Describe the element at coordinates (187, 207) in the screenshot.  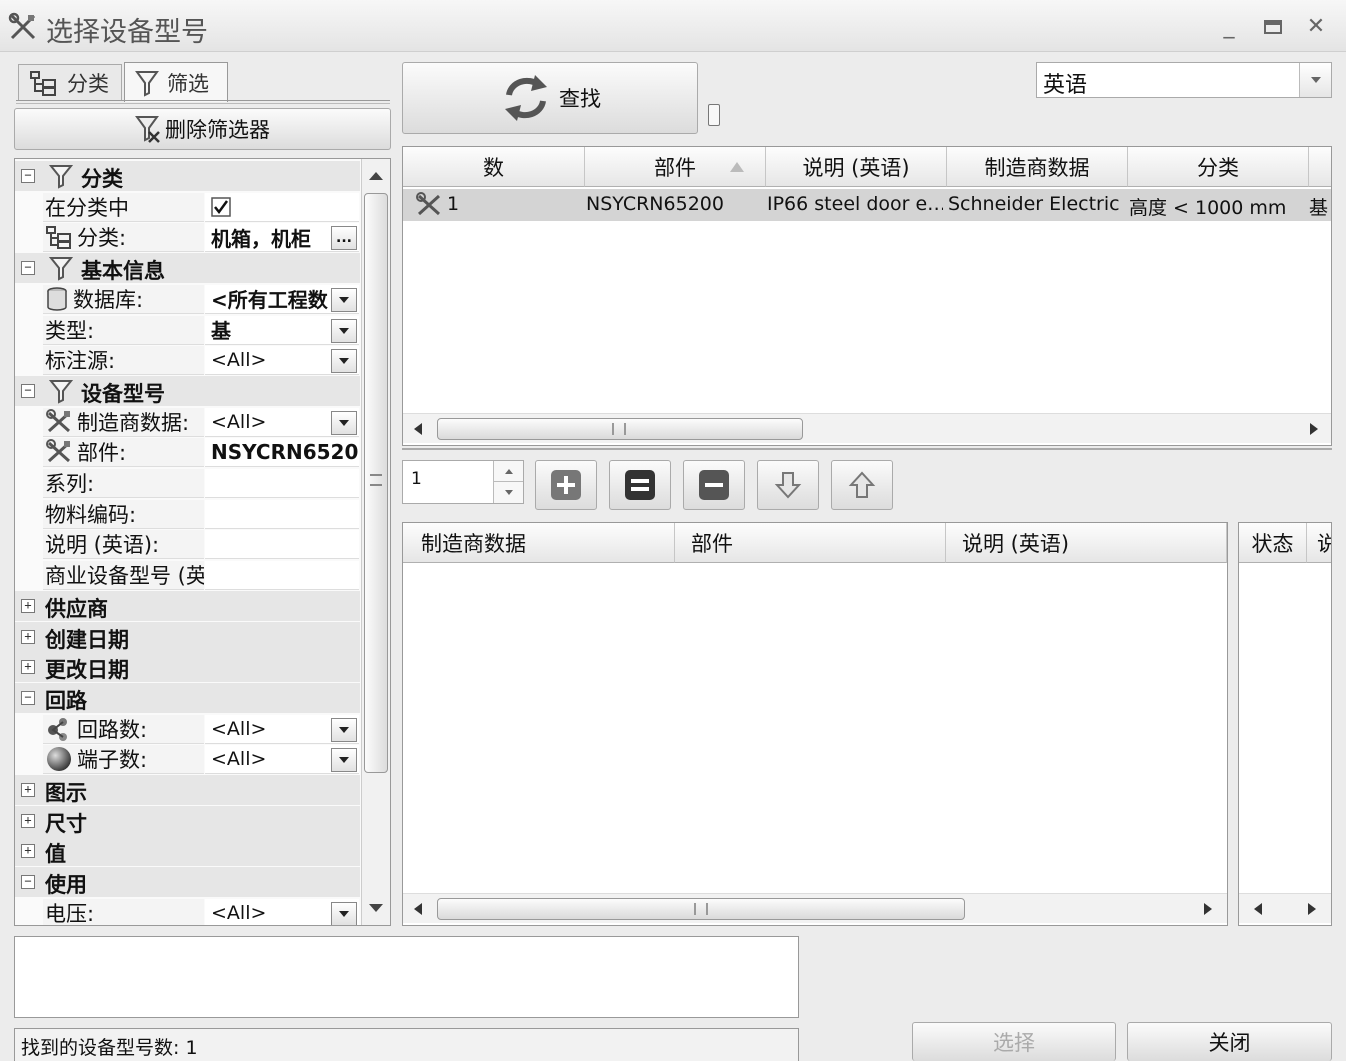
I see `filter-property-row: 在分类中` at that location.